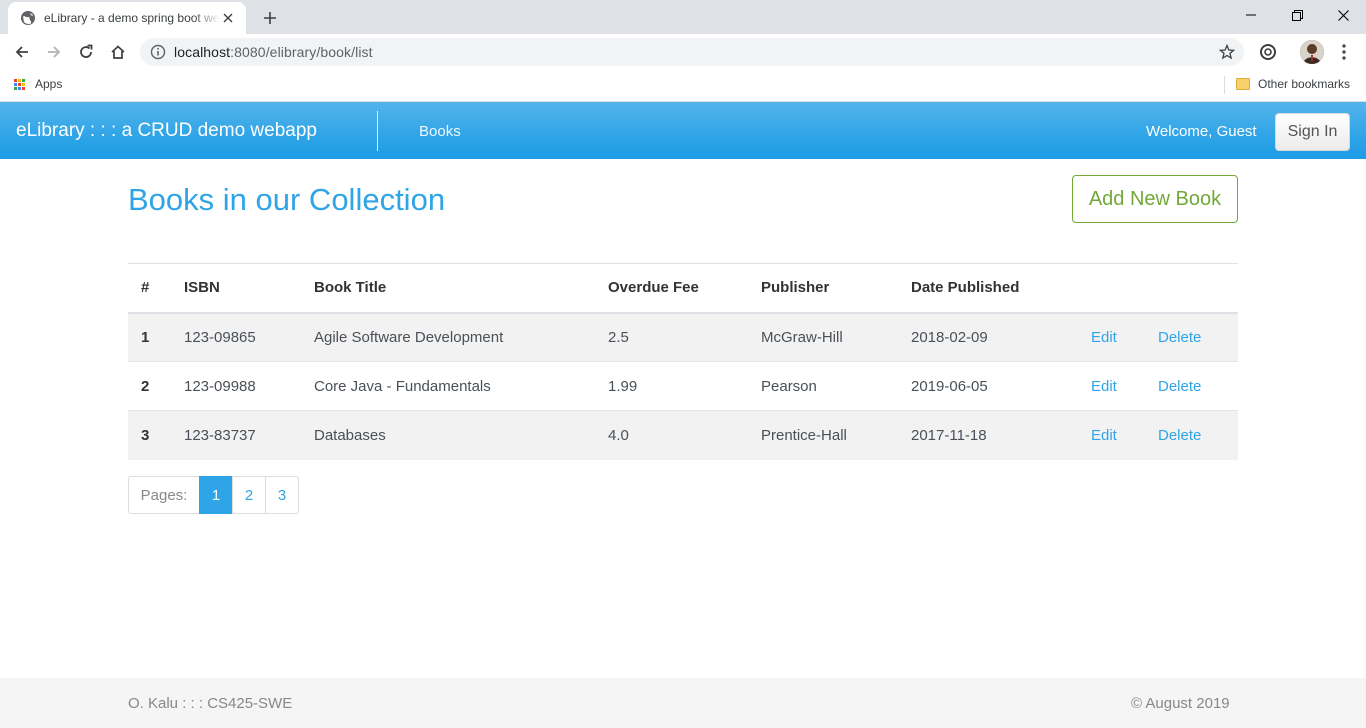  What do you see at coordinates (823, 435) in the screenshot?
I see `publisher-cell: Prentice-Hall` at bounding box center [823, 435].